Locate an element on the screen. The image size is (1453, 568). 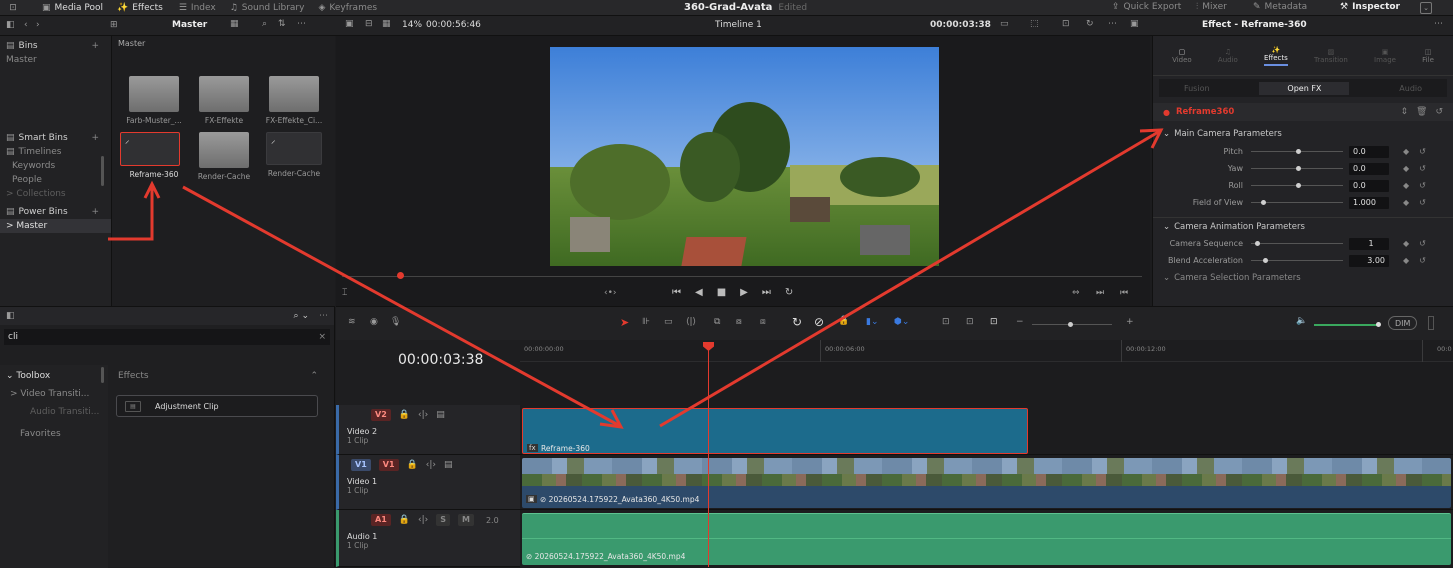
smart-bins-header: ▤ Smart Bins + is located at coordinates (55, 138).